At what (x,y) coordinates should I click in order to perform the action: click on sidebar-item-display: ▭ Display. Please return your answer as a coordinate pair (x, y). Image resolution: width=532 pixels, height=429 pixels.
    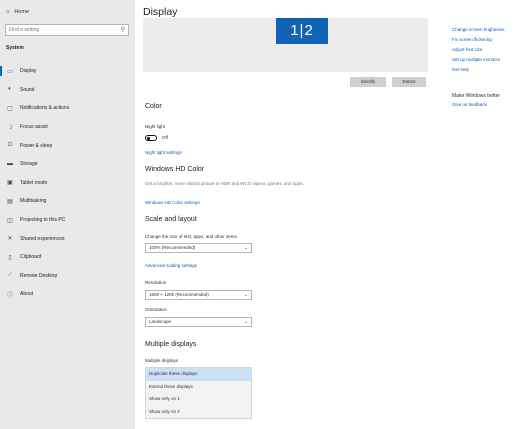
    Looking at the image, I should click on (67, 71).